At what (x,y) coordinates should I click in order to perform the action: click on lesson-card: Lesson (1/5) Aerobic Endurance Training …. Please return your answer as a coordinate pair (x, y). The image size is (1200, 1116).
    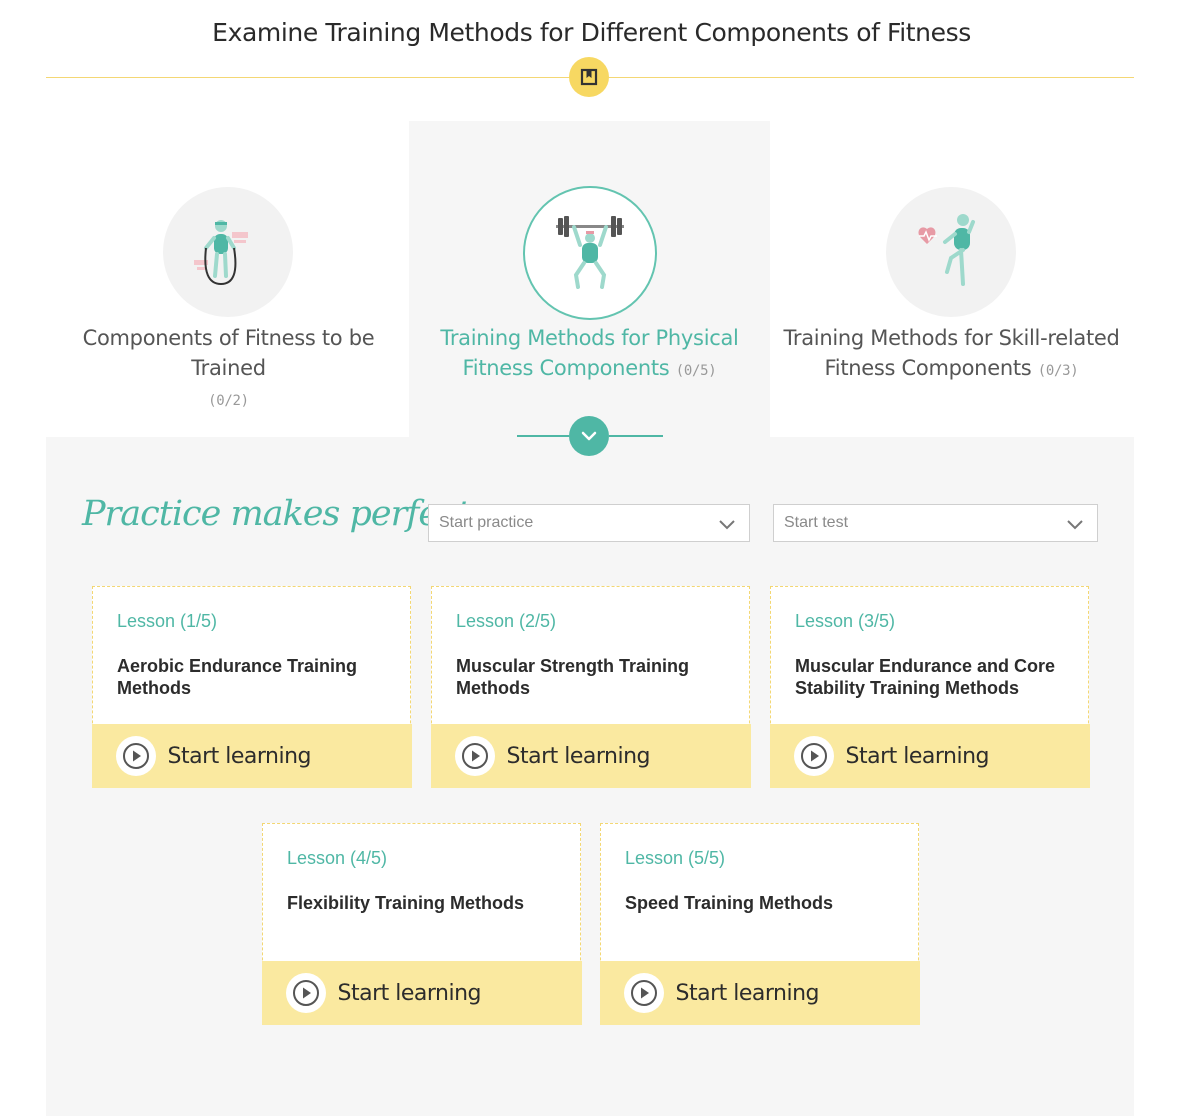
    Looking at the image, I should click on (251, 687).